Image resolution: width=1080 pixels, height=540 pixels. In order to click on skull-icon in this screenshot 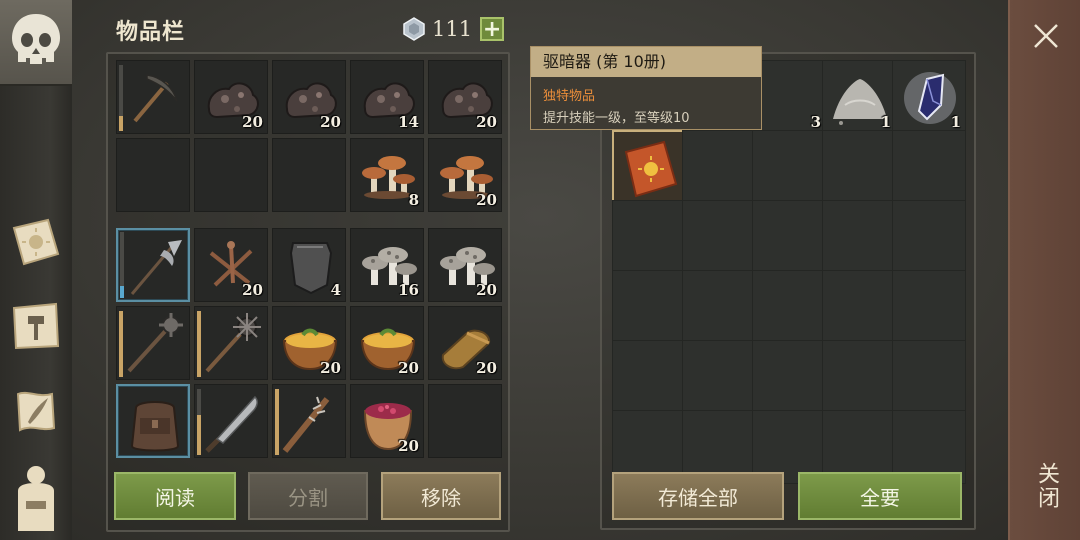, I will do `click(36, 39)`.